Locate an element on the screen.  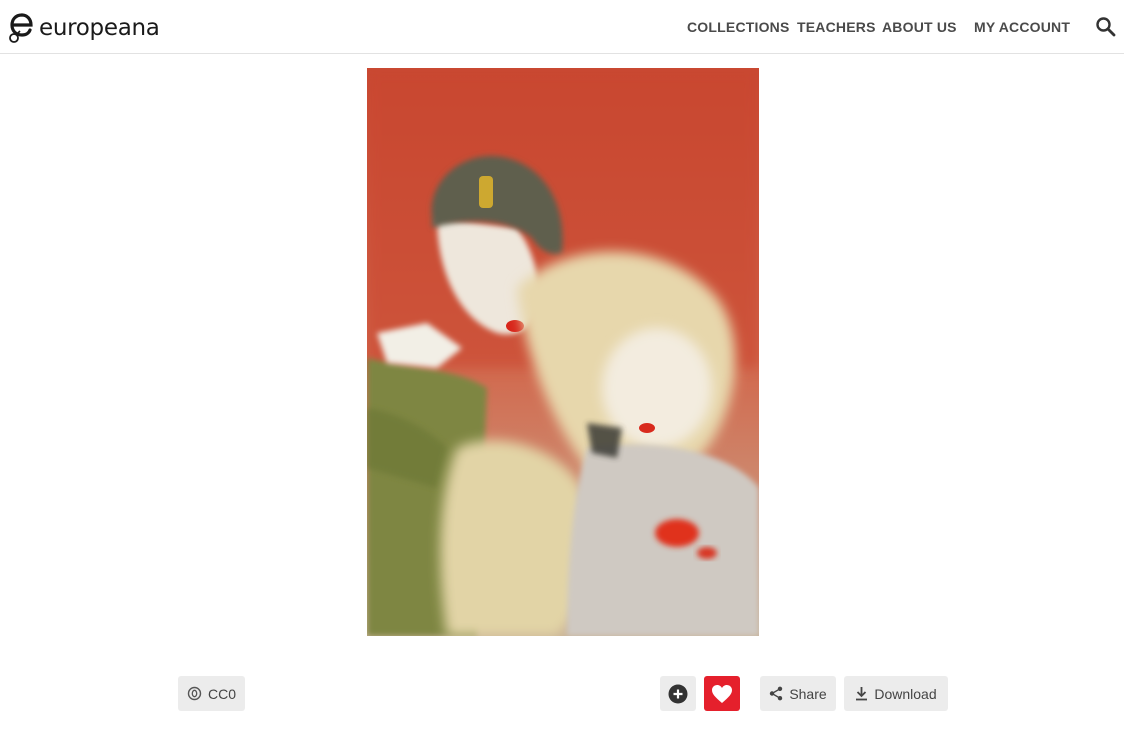
download-button: Download is located at coordinates (896, 693).